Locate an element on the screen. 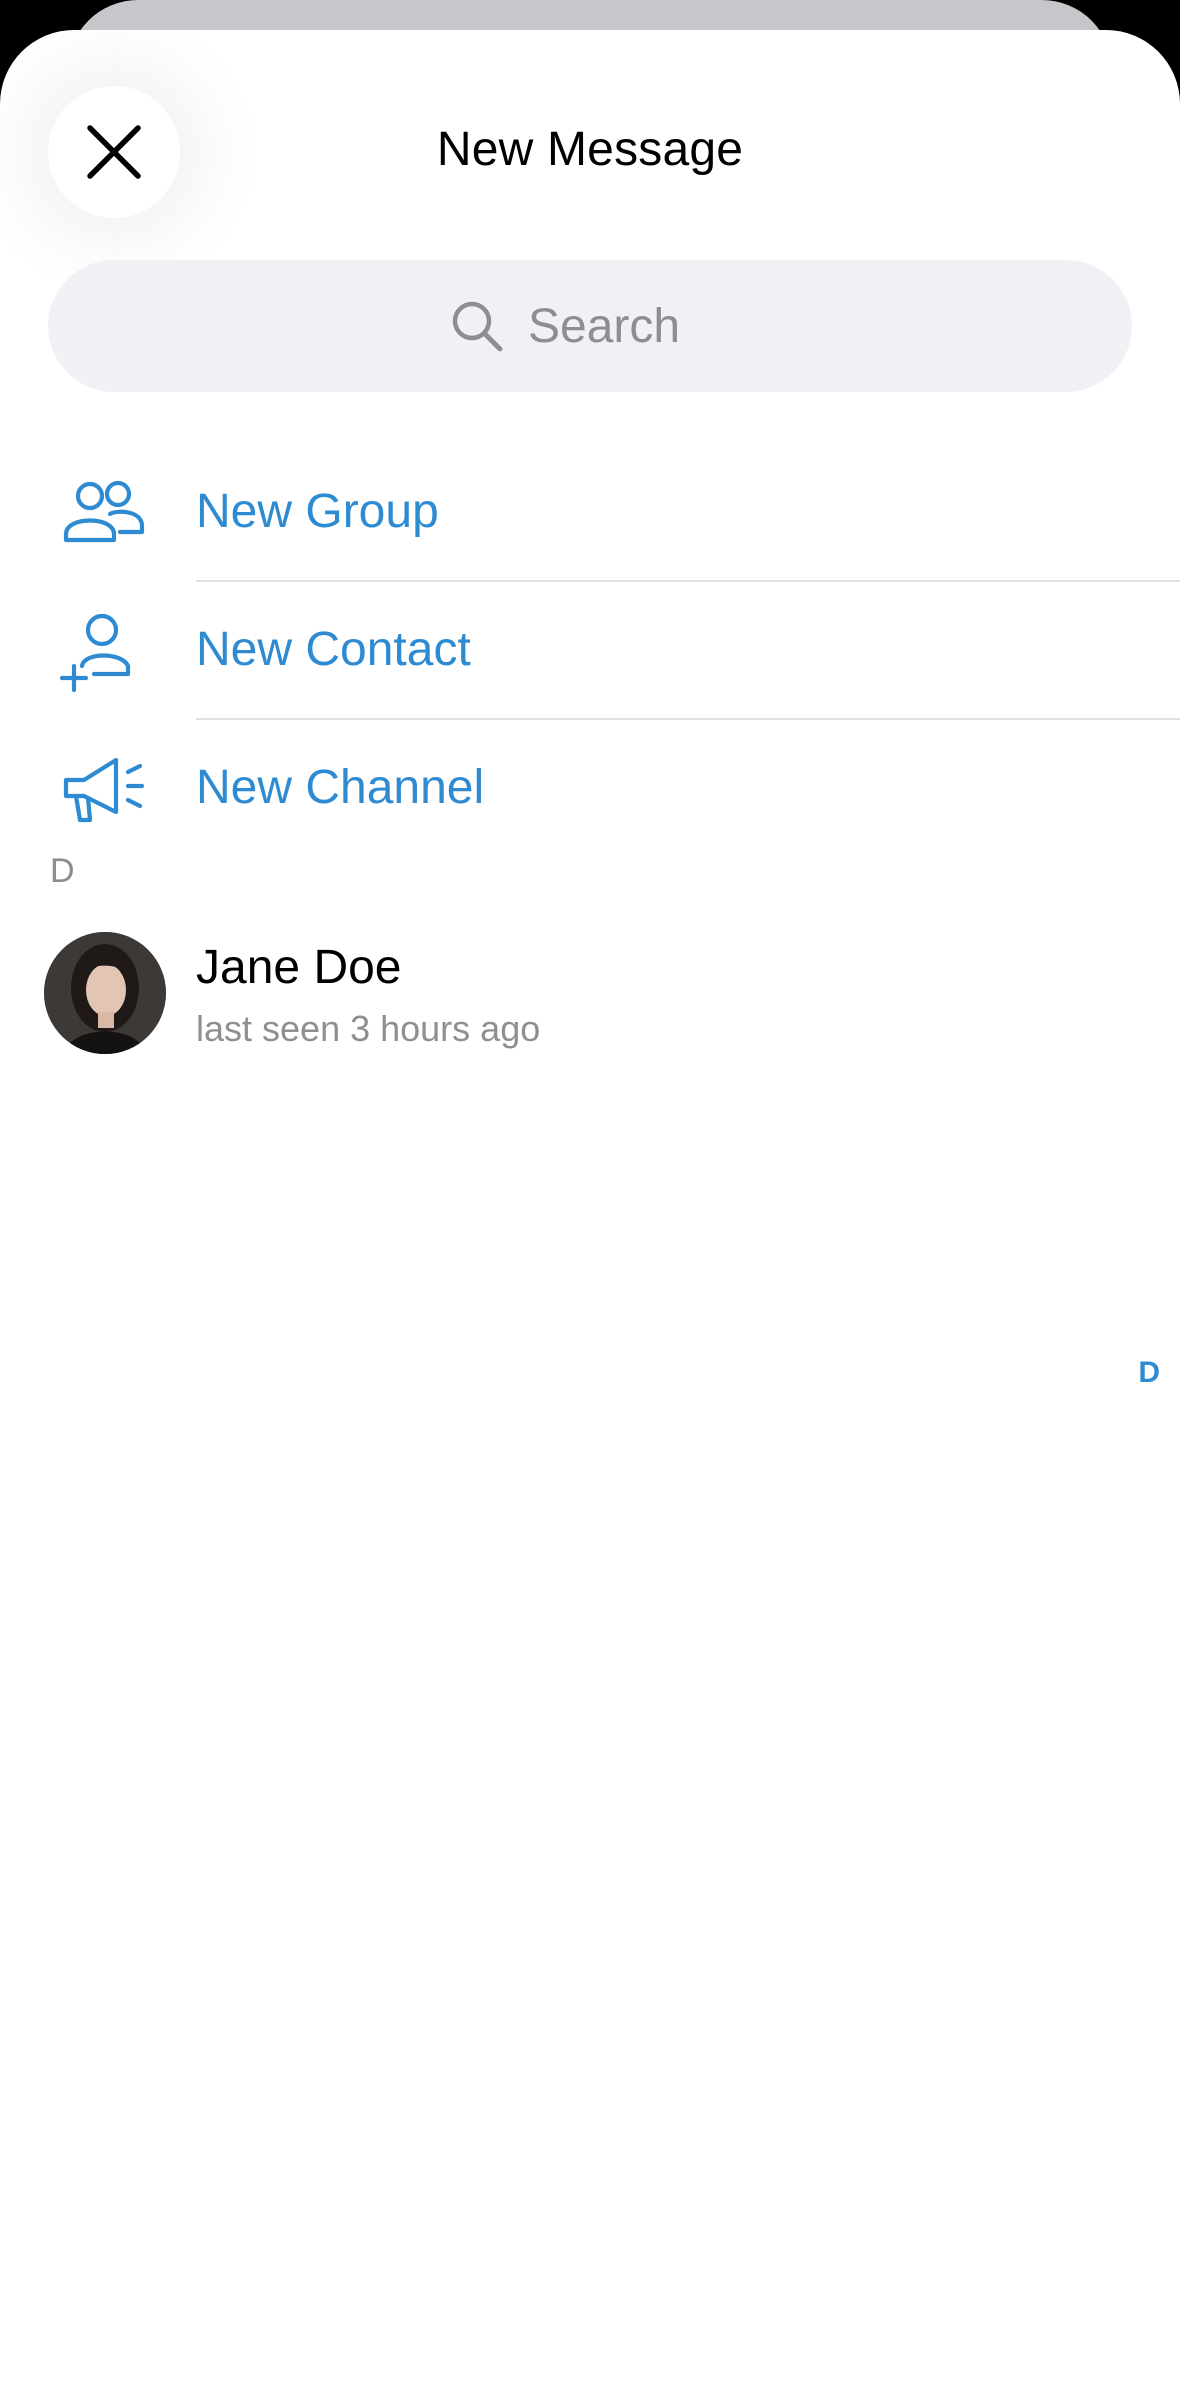  add-contact-icon is located at coordinates (95, 653).